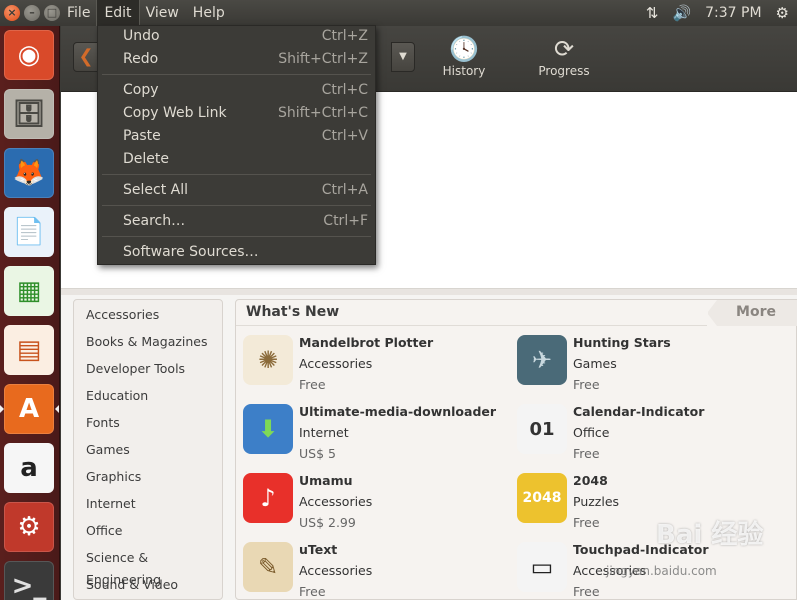 Image resolution: width=797 pixels, height=600 pixels. I want to click on menu-item-delete: Delete, so click(236, 160).